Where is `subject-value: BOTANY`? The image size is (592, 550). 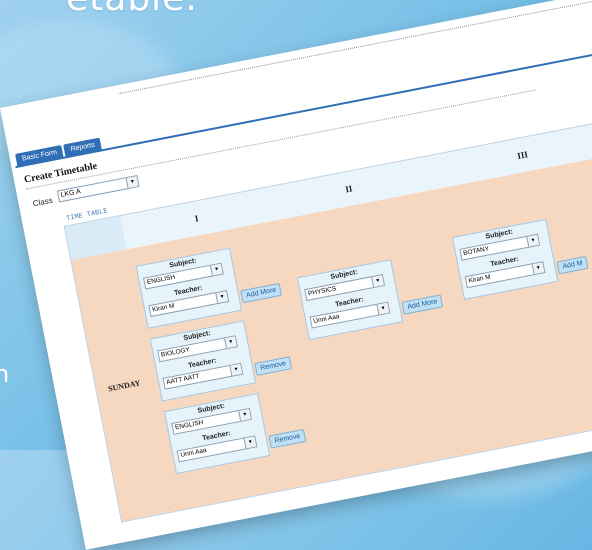 subject-value: BOTANY is located at coordinates (476, 251).